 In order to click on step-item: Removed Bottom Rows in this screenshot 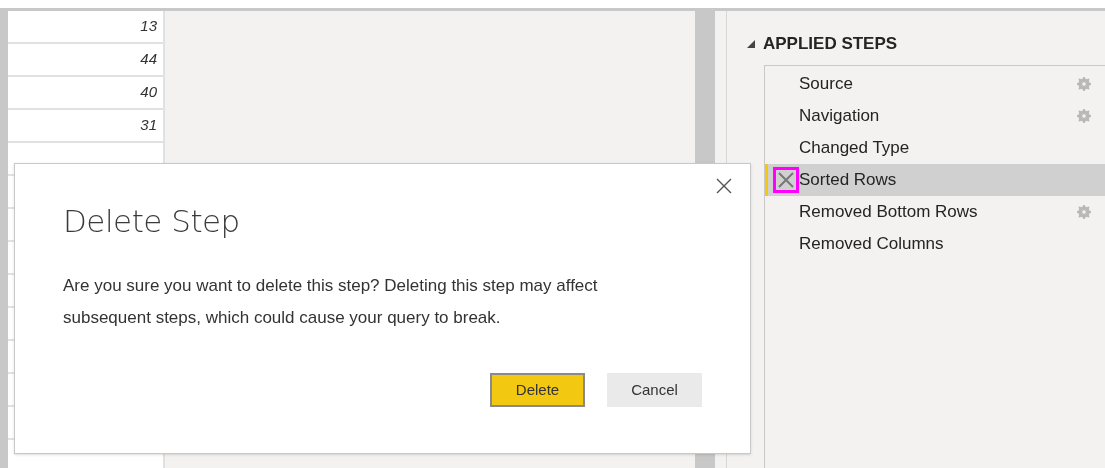, I will do `click(935, 212)`.